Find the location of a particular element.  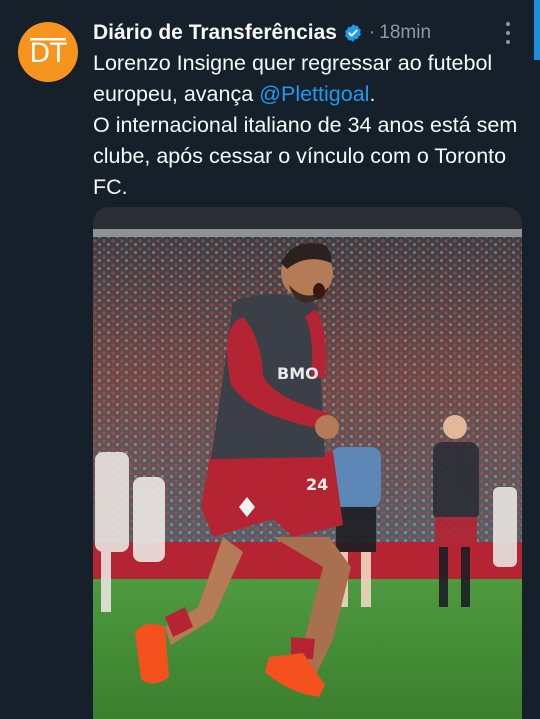

verified-badge-icon is located at coordinates (353, 33).